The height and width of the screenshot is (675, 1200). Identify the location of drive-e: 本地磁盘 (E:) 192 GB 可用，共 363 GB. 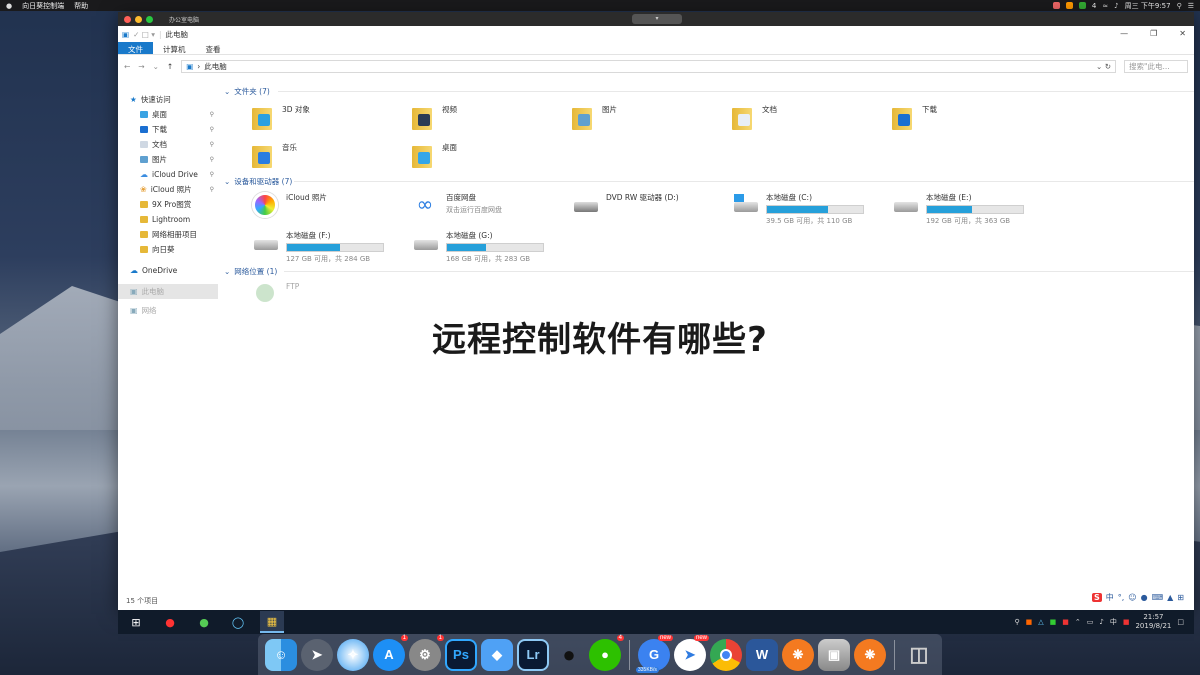
(972, 207).